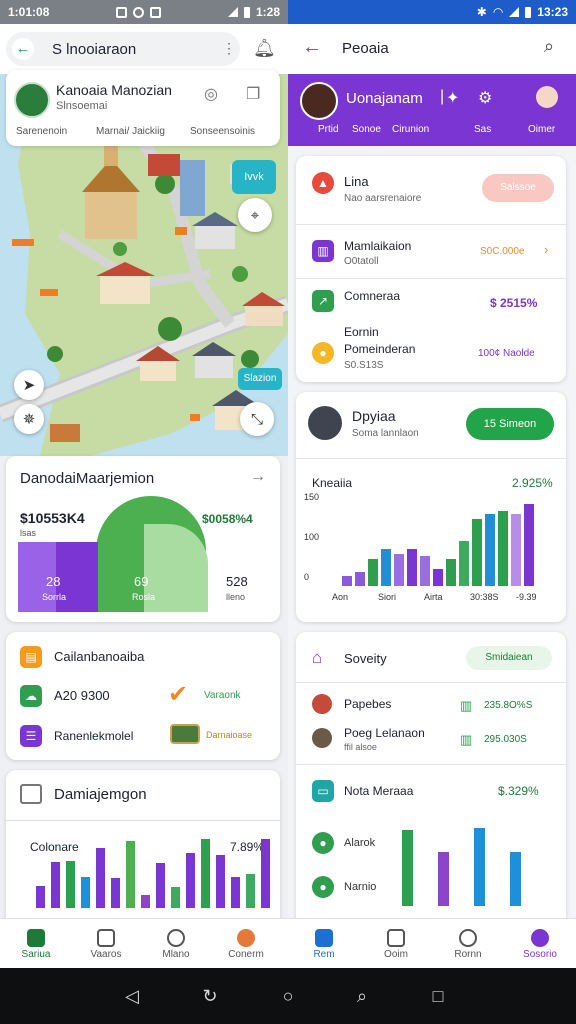 The height and width of the screenshot is (1024, 576). I want to click on home-icon, so click(36, 938).